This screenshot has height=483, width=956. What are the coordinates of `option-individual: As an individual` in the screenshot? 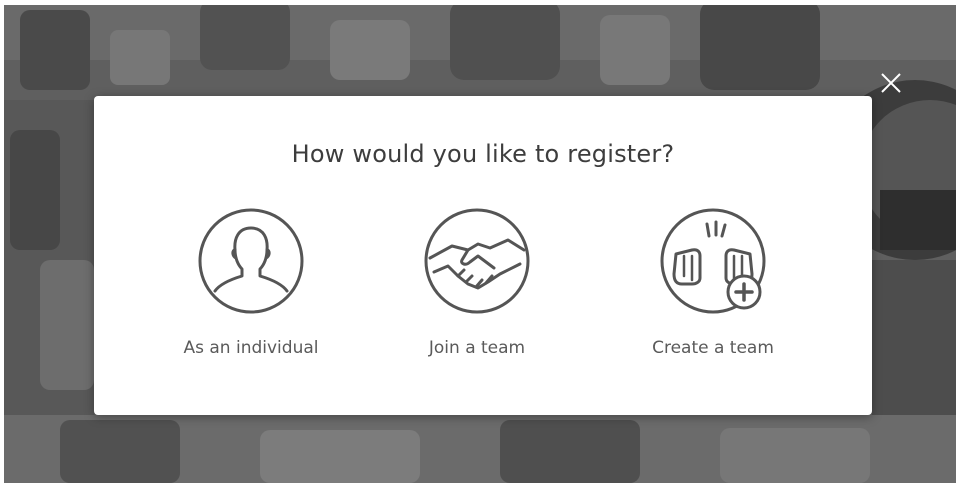 It's located at (251, 286).